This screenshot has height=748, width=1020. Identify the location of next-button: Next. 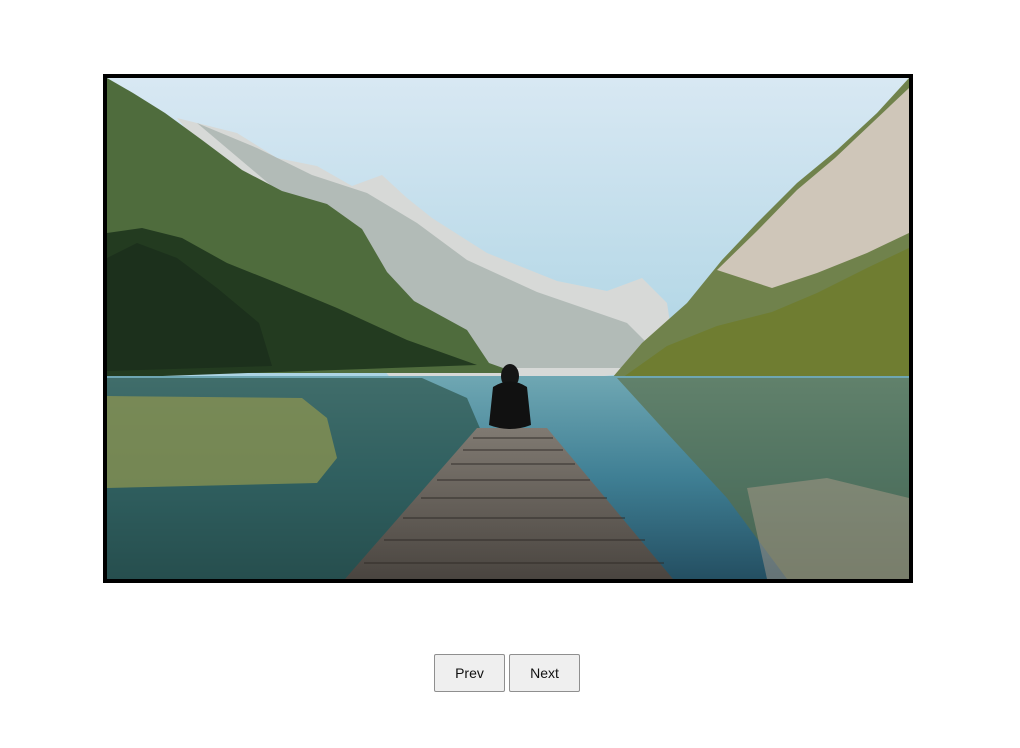
(544, 673).